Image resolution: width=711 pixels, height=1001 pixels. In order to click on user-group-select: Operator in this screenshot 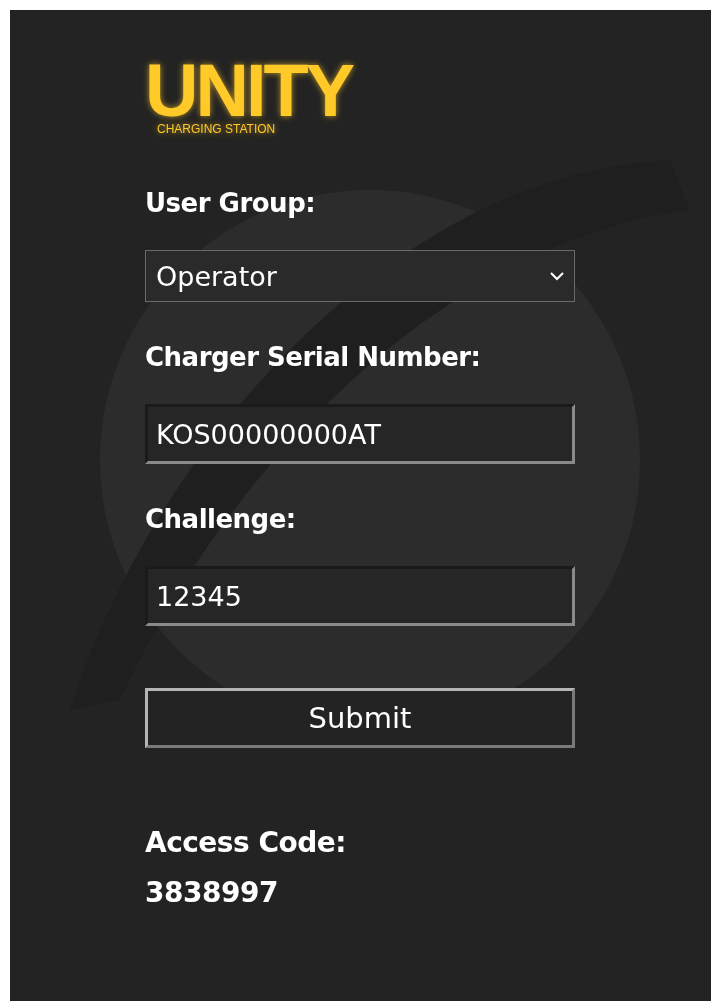, I will do `click(360, 276)`.